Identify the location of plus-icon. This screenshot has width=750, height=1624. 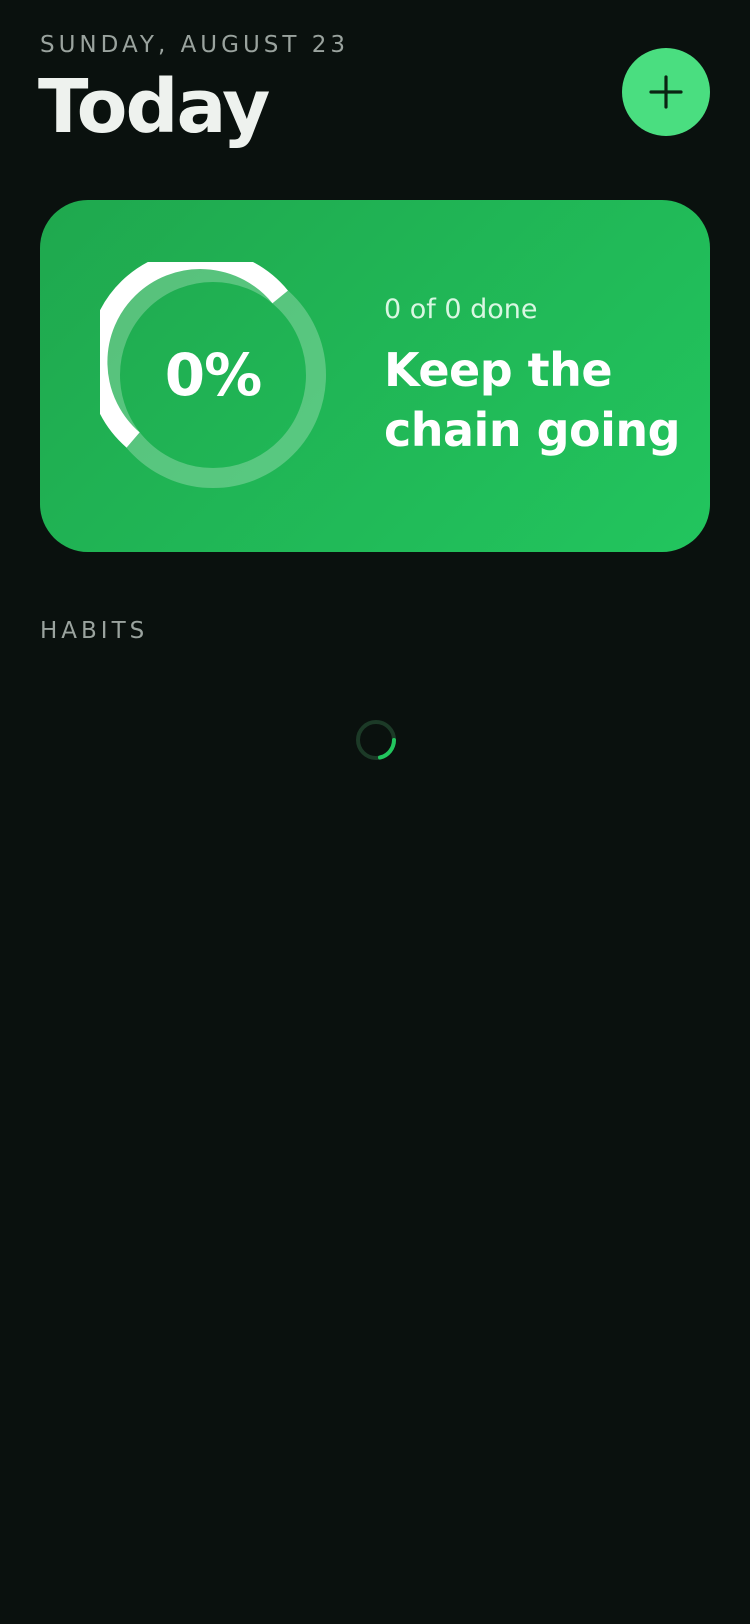
(666, 92).